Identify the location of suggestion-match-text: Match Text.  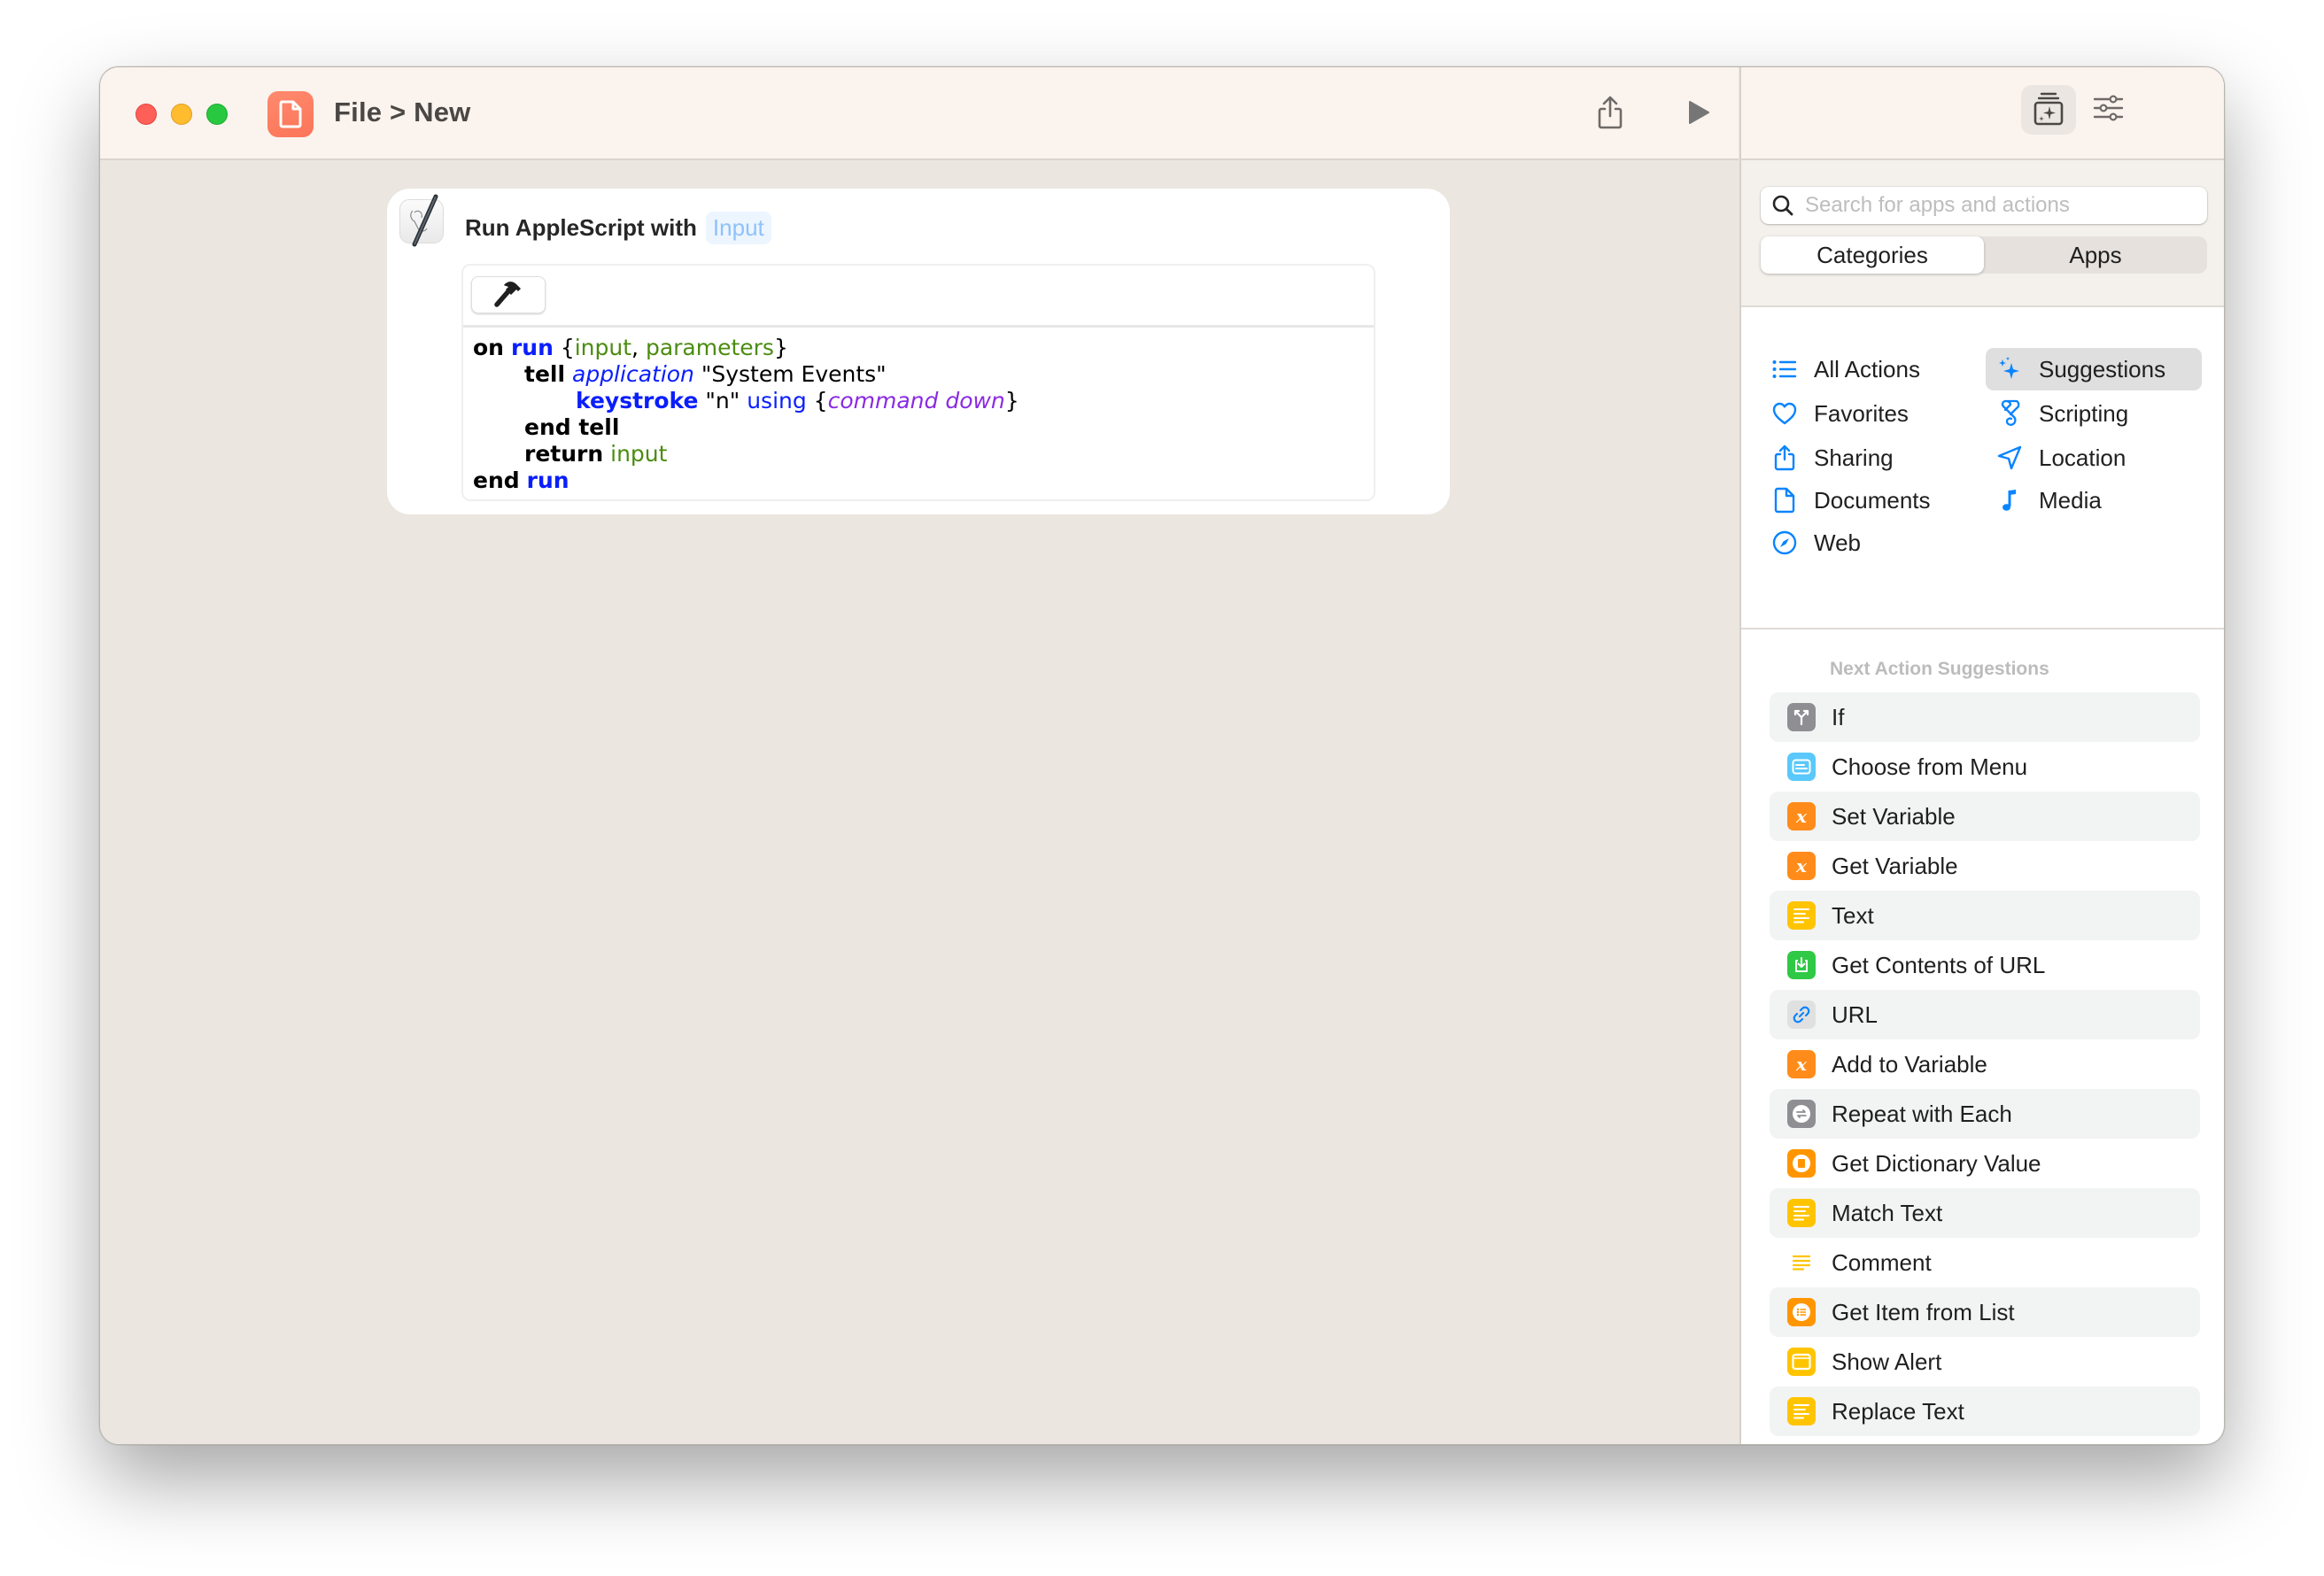
(1985, 1213).